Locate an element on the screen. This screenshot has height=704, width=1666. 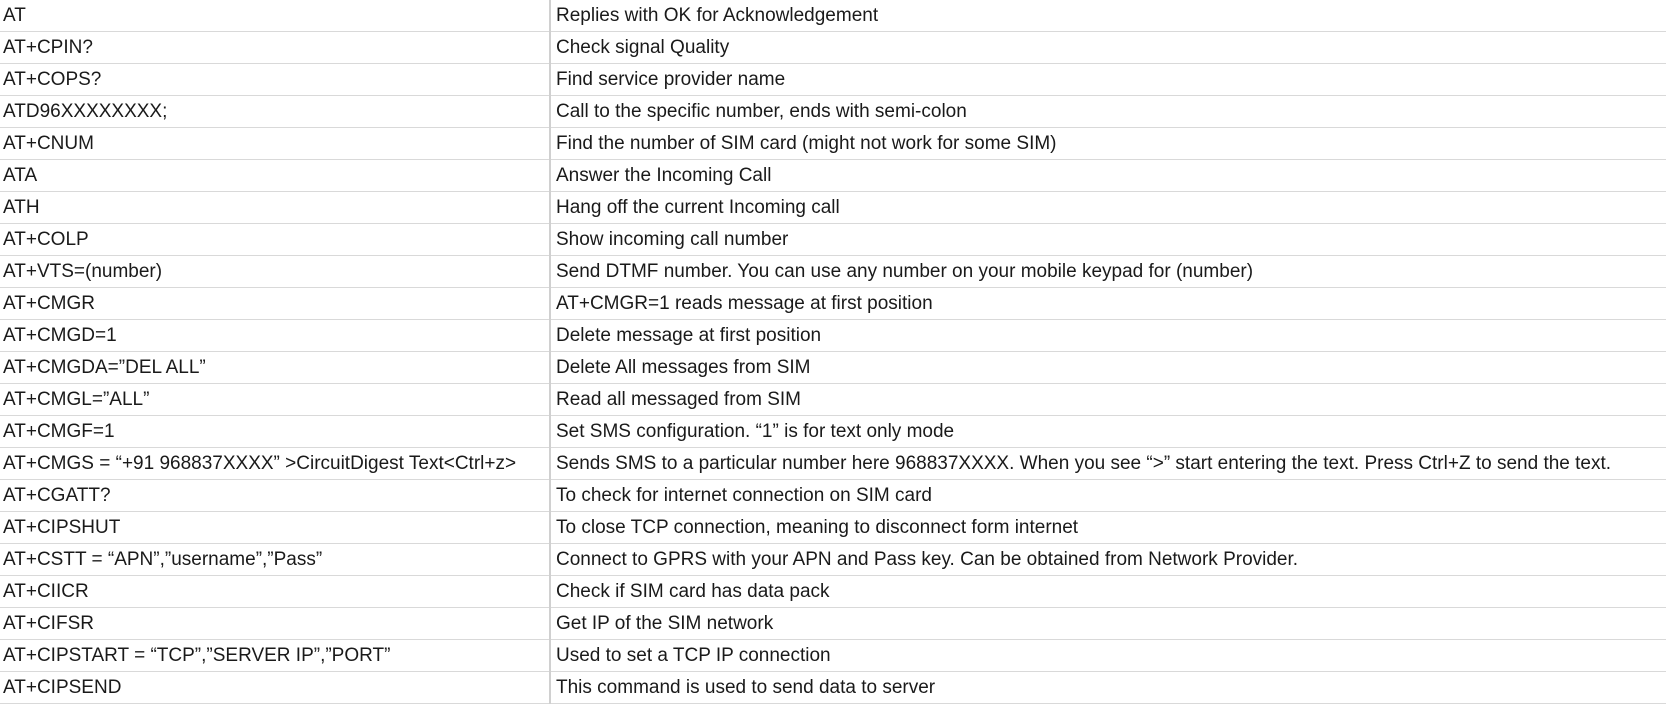
description-cell: Get IP of the SIM network is located at coordinates (1108, 623).